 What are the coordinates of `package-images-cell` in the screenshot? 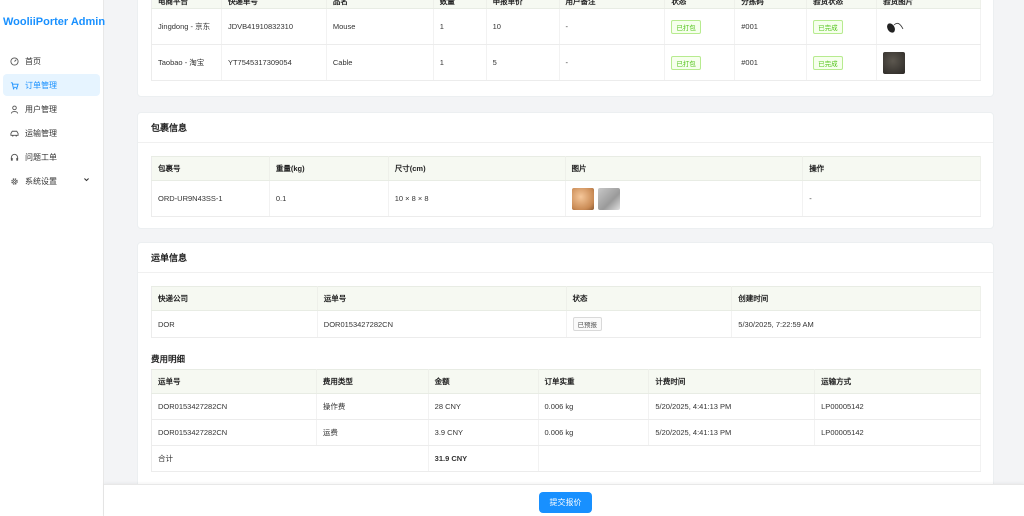 It's located at (684, 198).